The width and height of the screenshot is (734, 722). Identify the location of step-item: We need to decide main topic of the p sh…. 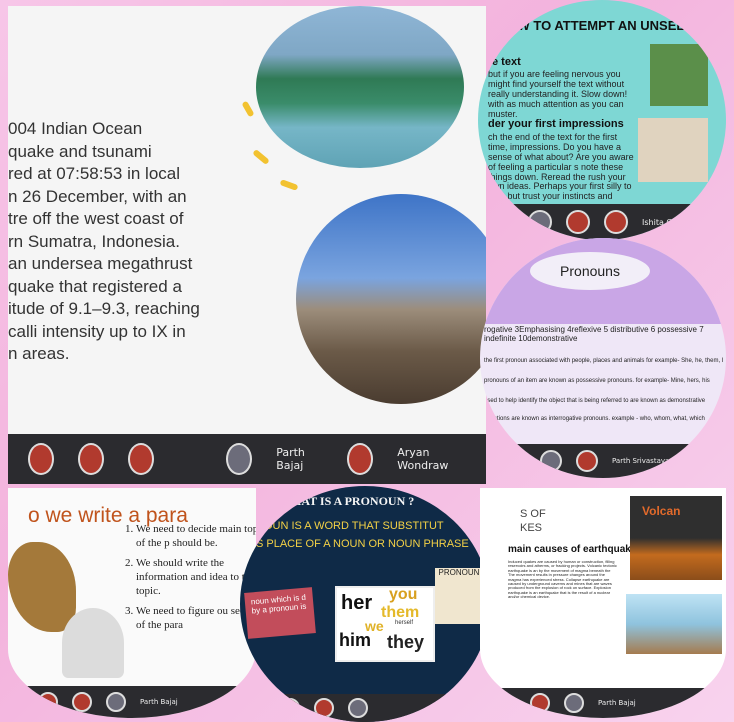
(196, 536).